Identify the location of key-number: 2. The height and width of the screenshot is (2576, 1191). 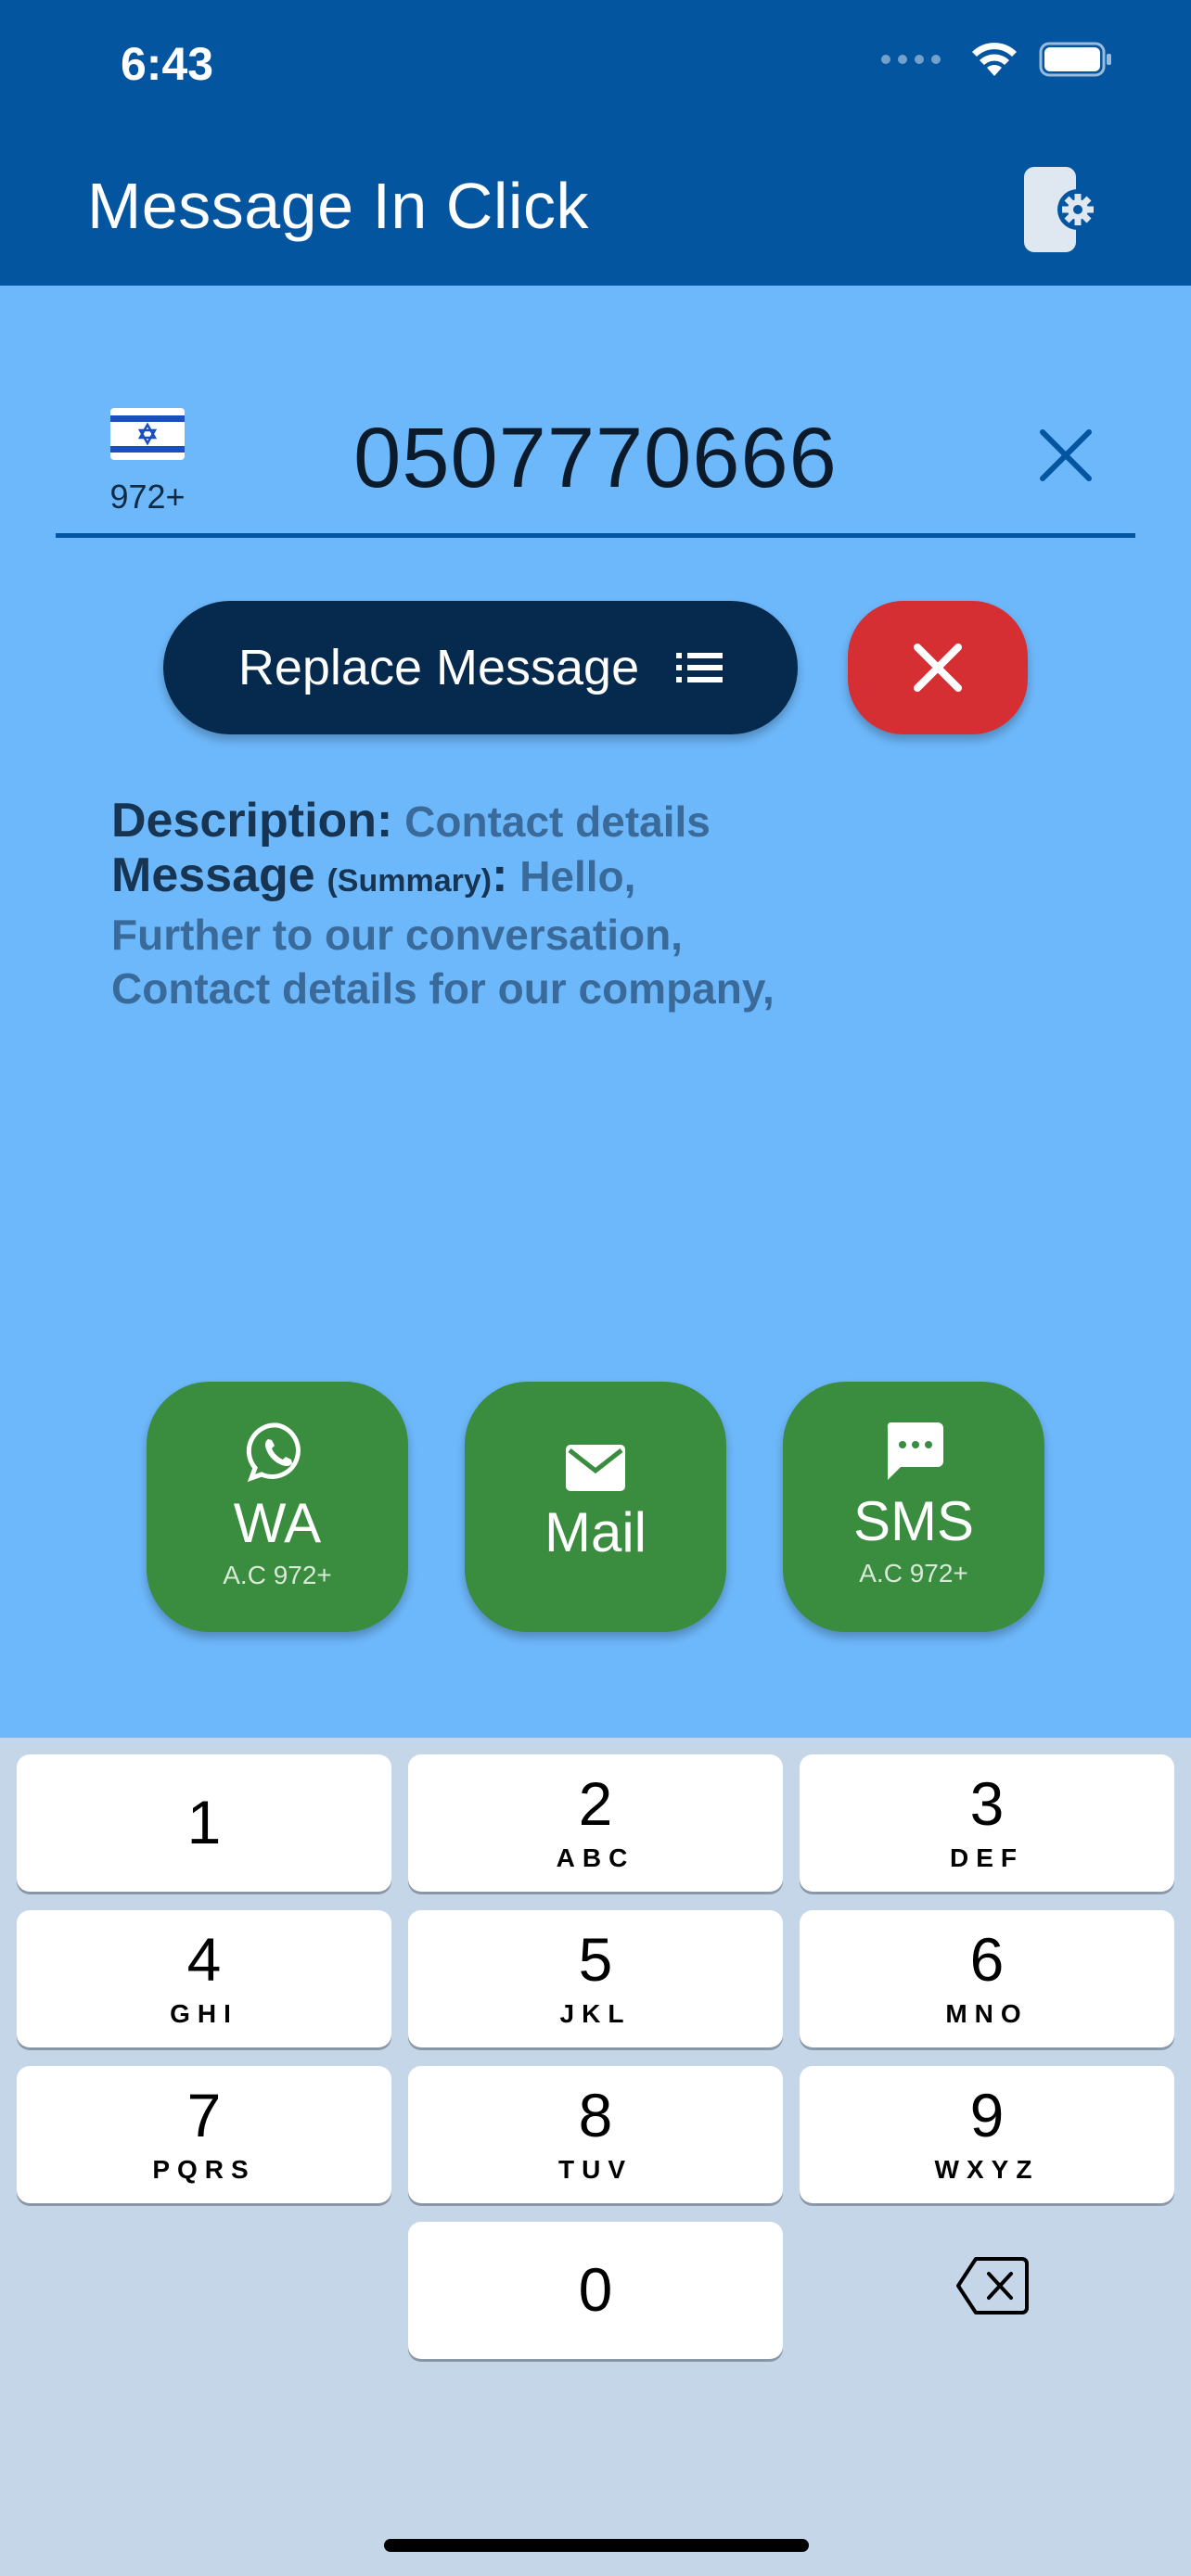
(595, 1803).